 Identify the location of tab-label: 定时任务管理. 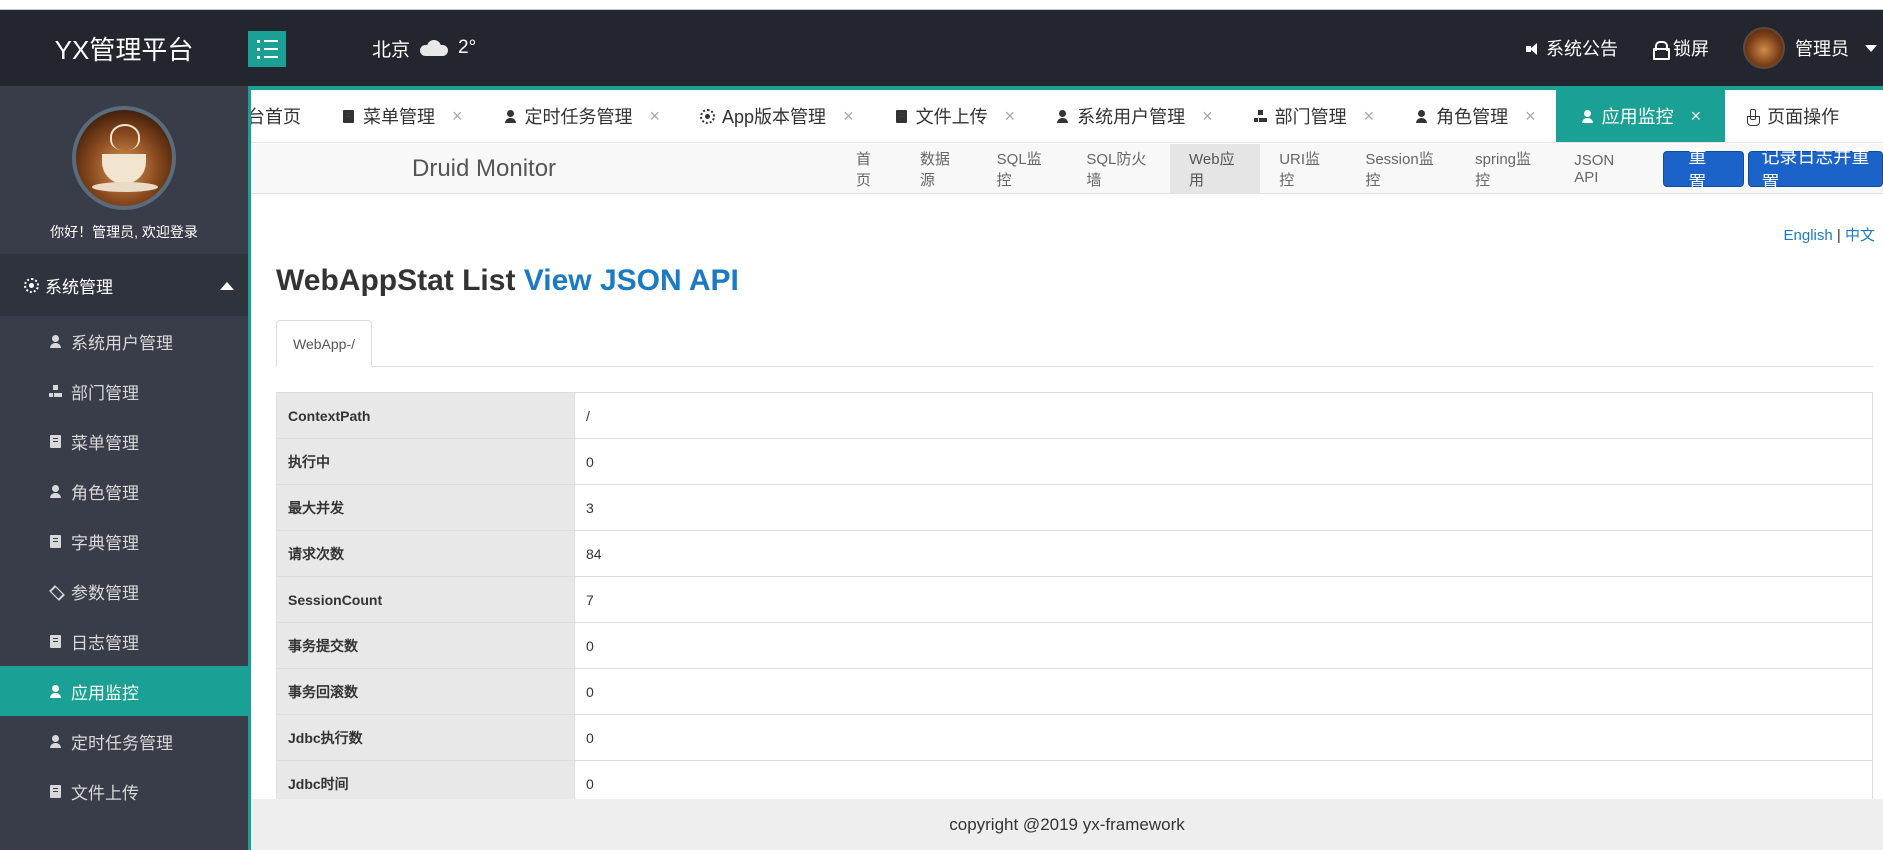
(578, 117).